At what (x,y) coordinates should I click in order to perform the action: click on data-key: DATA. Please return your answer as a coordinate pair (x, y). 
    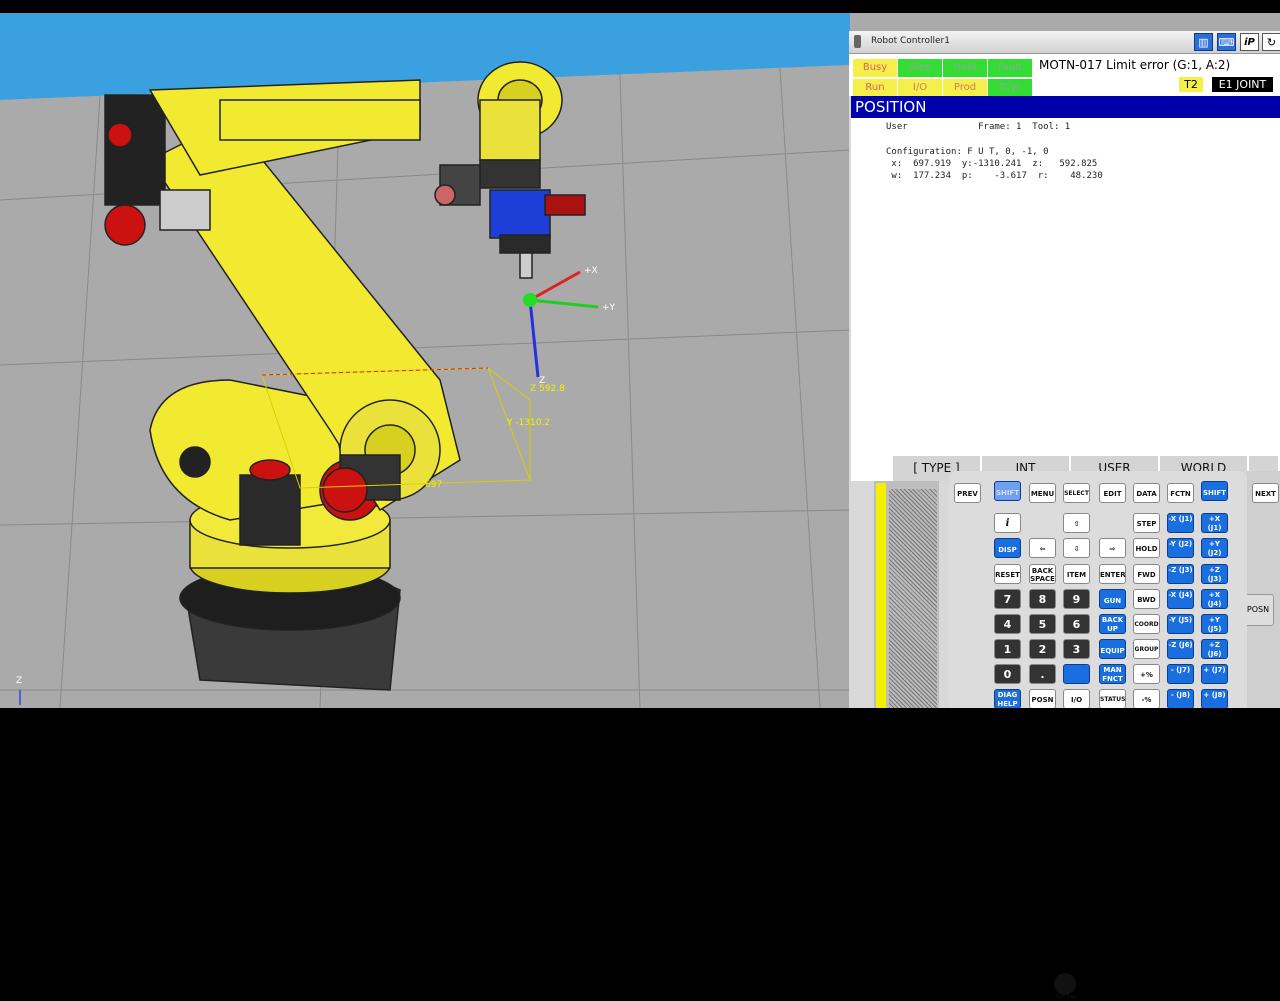
    Looking at the image, I should click on (1146, 493).